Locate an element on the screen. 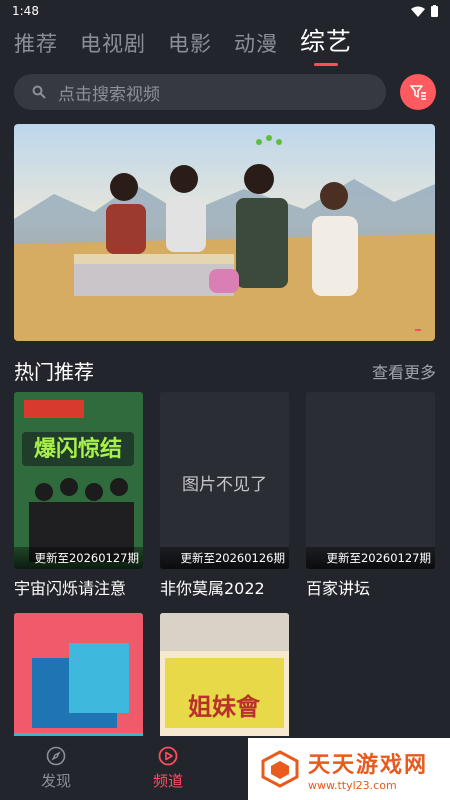  video-card: 爆闪惊结 更新至20260127期 宇宙闪烁请注意 is located at coordinates (78, 495).